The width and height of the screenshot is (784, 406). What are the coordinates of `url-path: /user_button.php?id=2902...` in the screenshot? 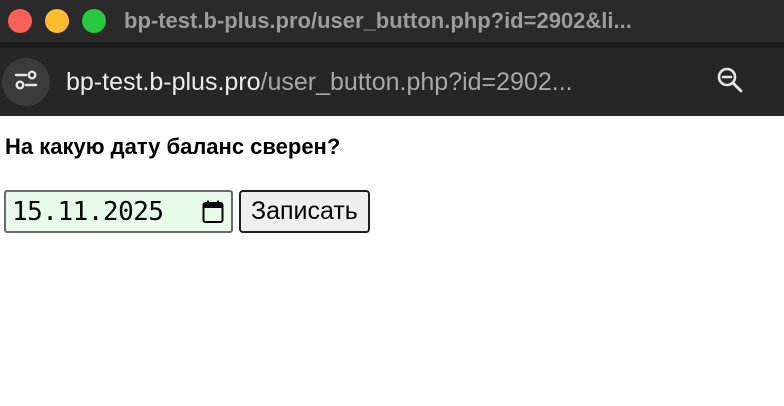 It's located at (416, 81).